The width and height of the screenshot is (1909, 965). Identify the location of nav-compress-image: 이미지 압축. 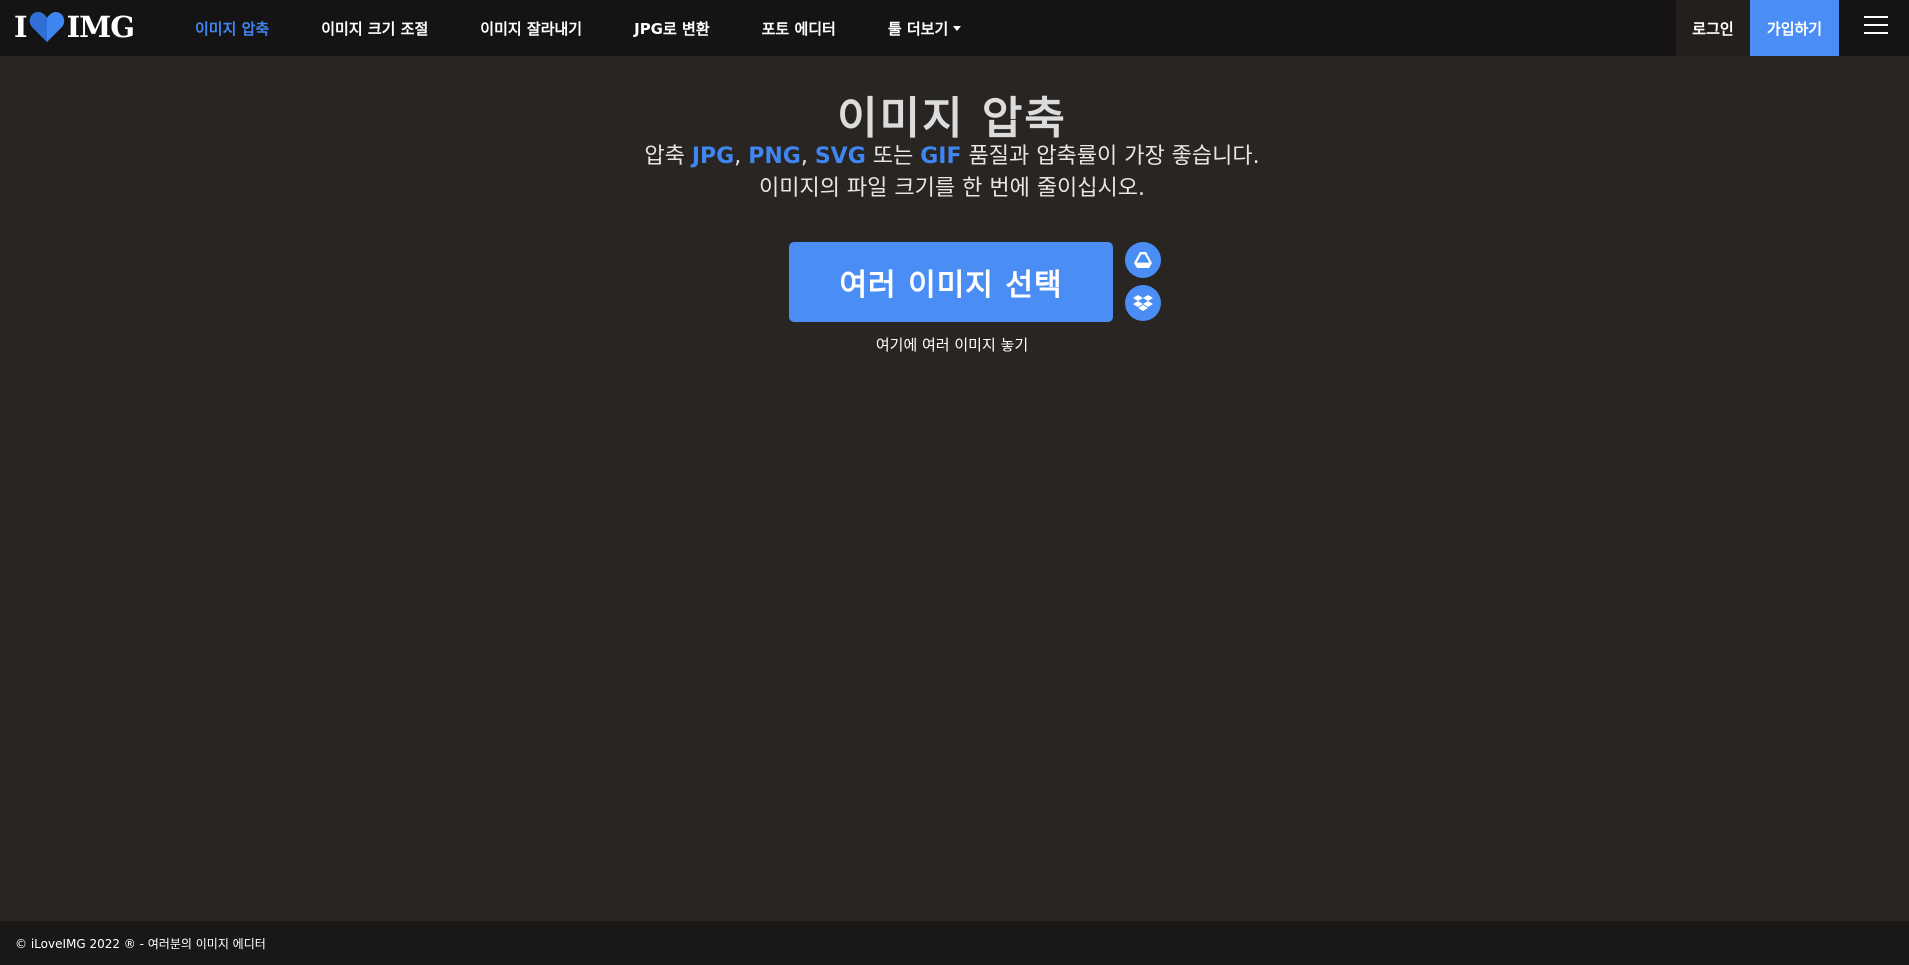
(232, 28).